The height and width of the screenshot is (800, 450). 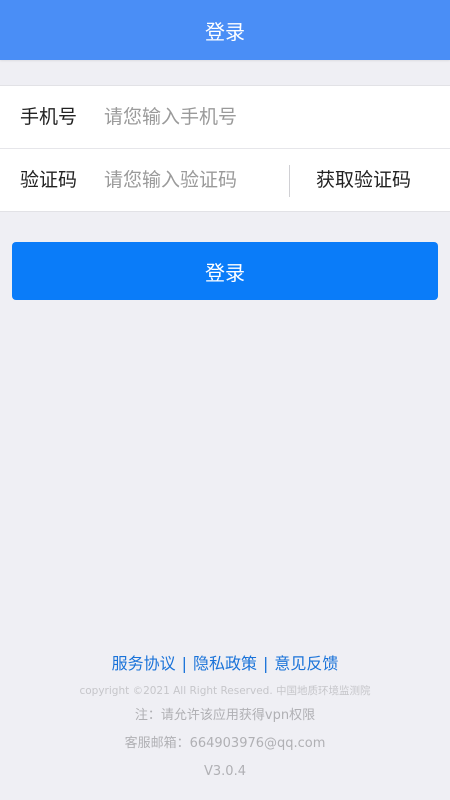 What do you see at coordinates (191, 180) in the screenshot?
I see `verification-code-input` at bounding box center [191, 180].